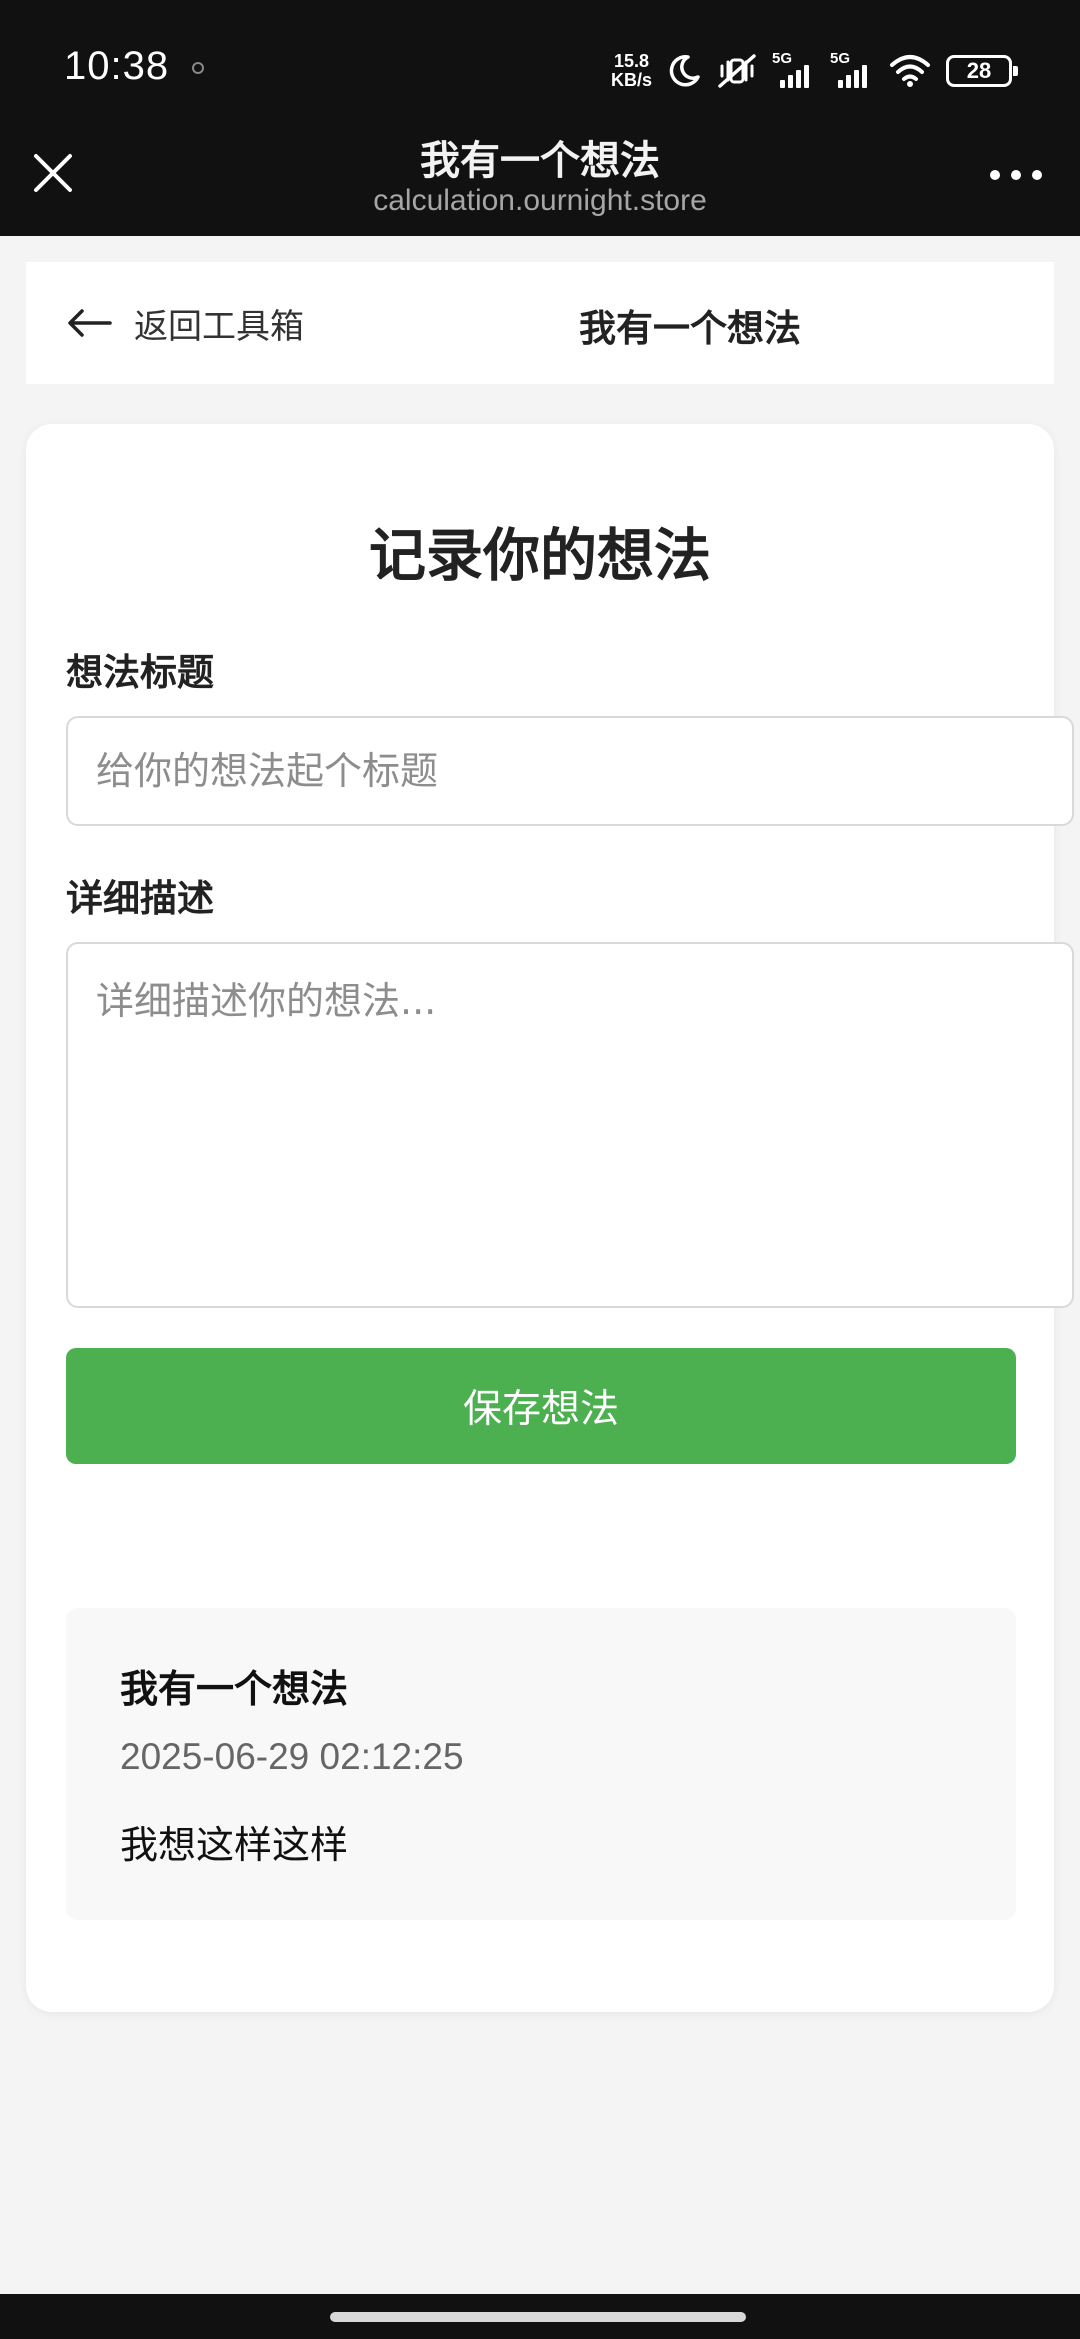 Image resolution: width=1080 pixels, height=2339 pixels. What do you see at coordinates (690, 328) in the screenshot?
I see `page-title: 我有一个想法` at bounding box center [690, 328].